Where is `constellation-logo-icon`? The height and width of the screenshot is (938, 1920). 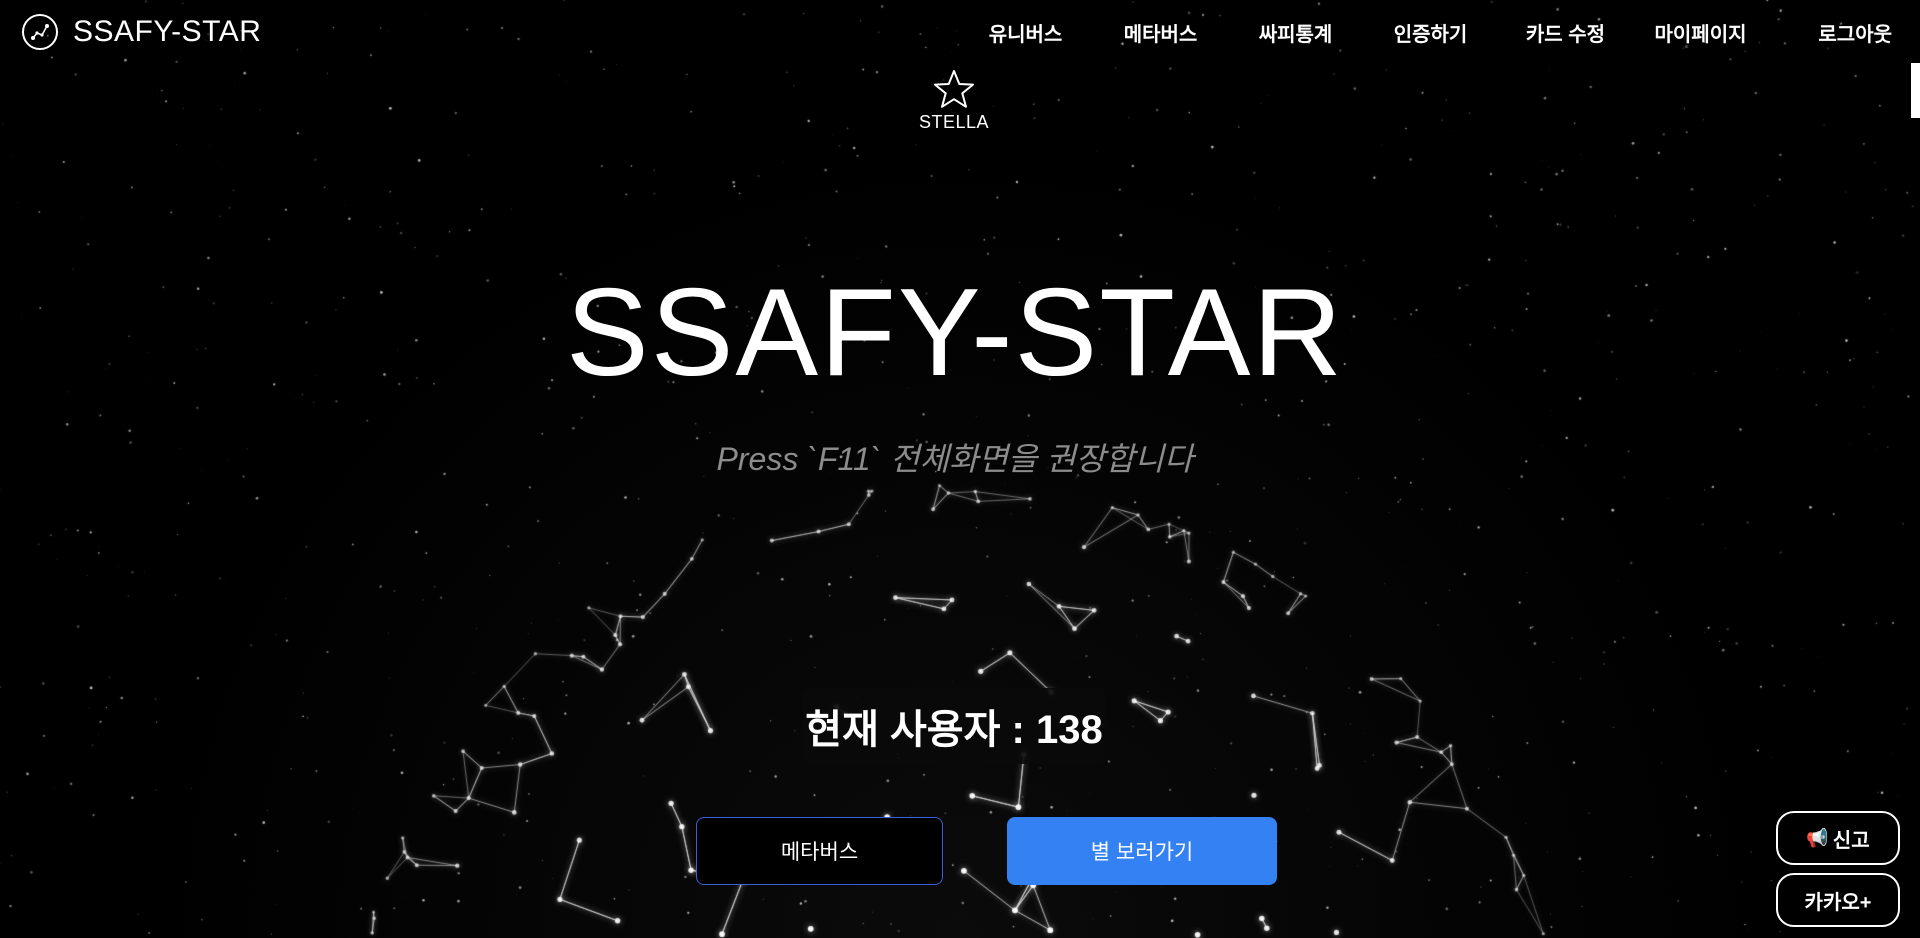
constellation-logo-icon is located at coordinates (40, 32).